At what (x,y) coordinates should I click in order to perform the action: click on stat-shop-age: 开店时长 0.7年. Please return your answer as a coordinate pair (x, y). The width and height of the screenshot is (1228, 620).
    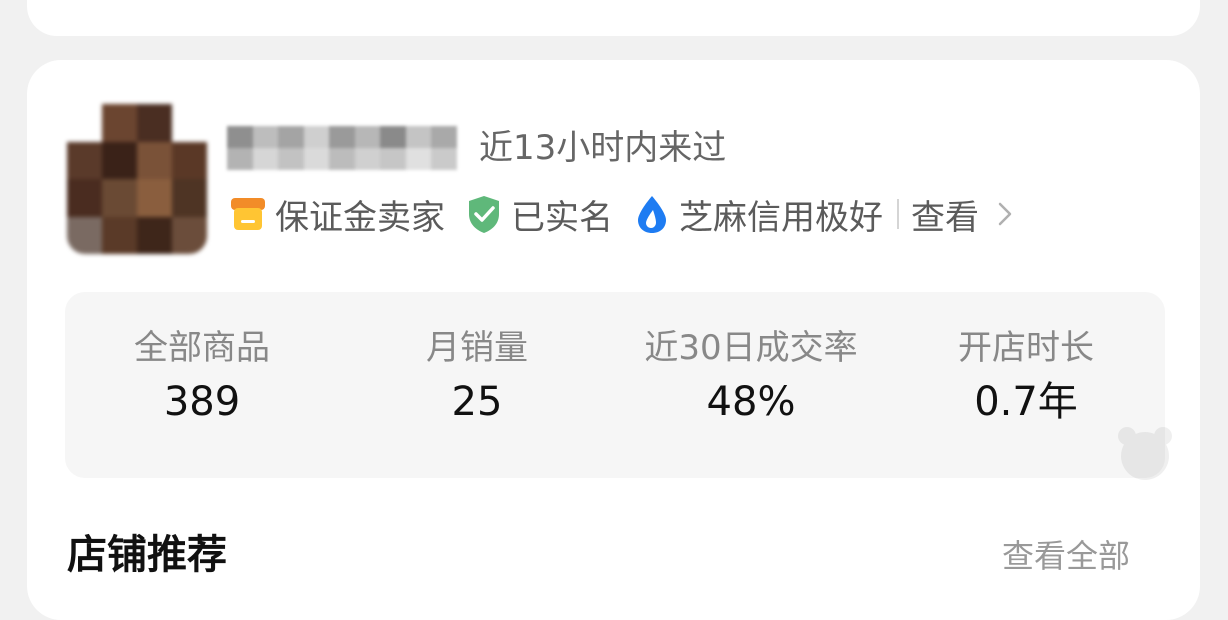
    Looking at the image, I should click on (1026, 378).